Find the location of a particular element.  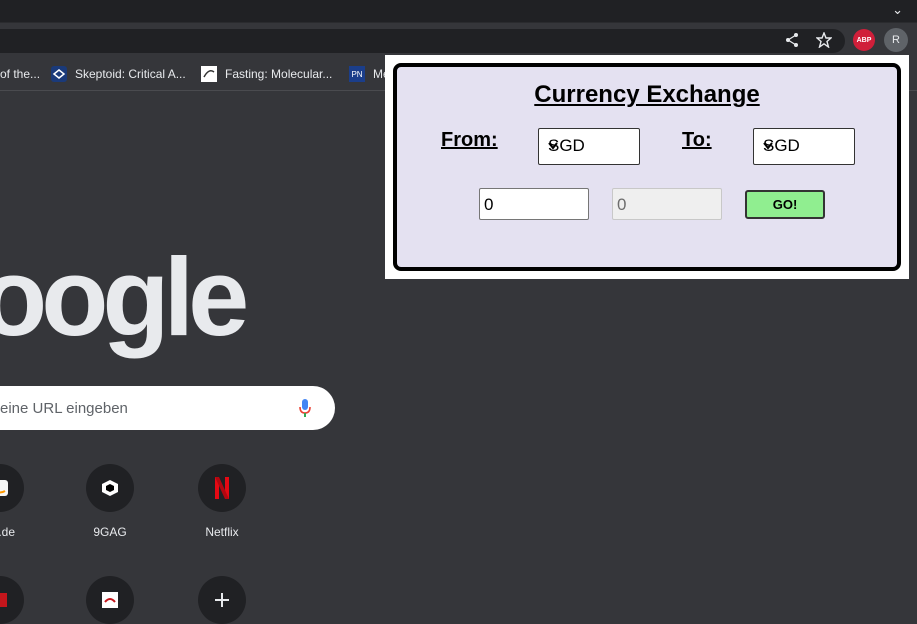

share-icon is located at coordinates (792, 40).